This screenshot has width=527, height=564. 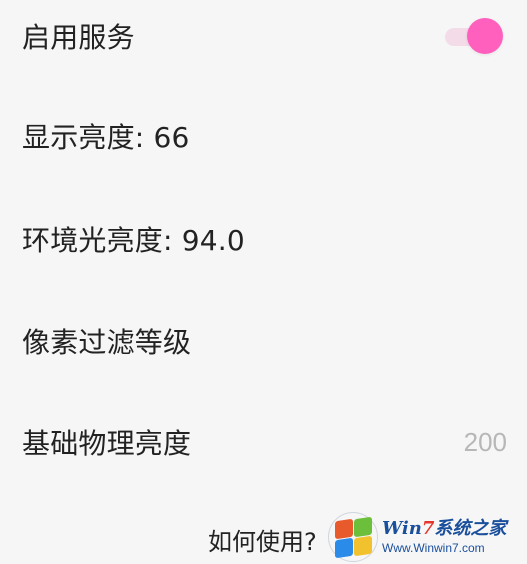 What do you see at coordinates (106, 137) in the screenshot?
I see `display-brightness-label: 显示亮度: 66` at bounding box center [106, 137].